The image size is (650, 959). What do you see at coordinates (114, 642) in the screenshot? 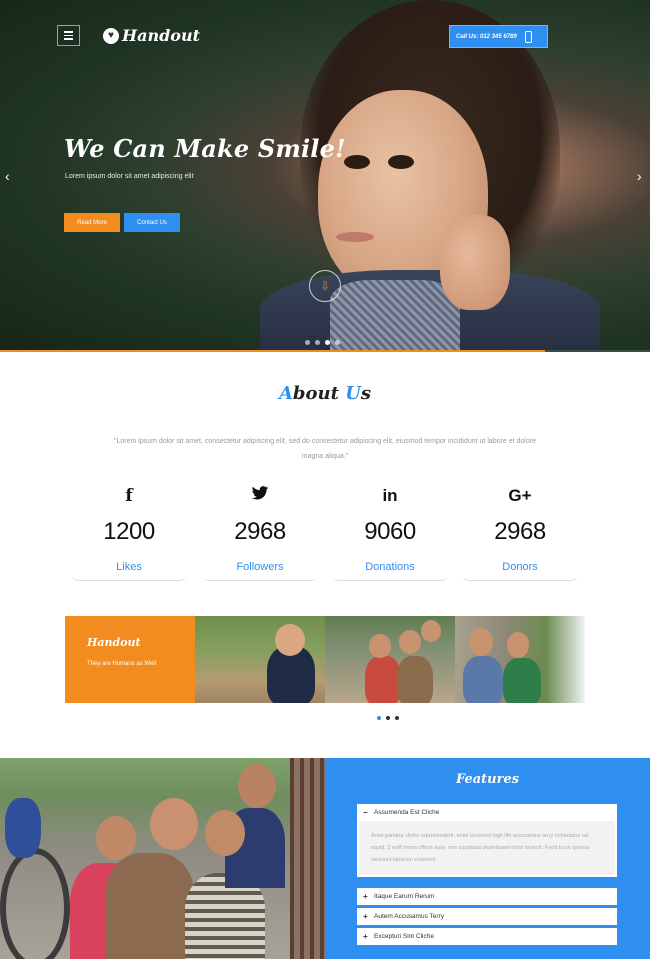
I see `gallery-card-title: Handout` at bounding box center [114, 642].